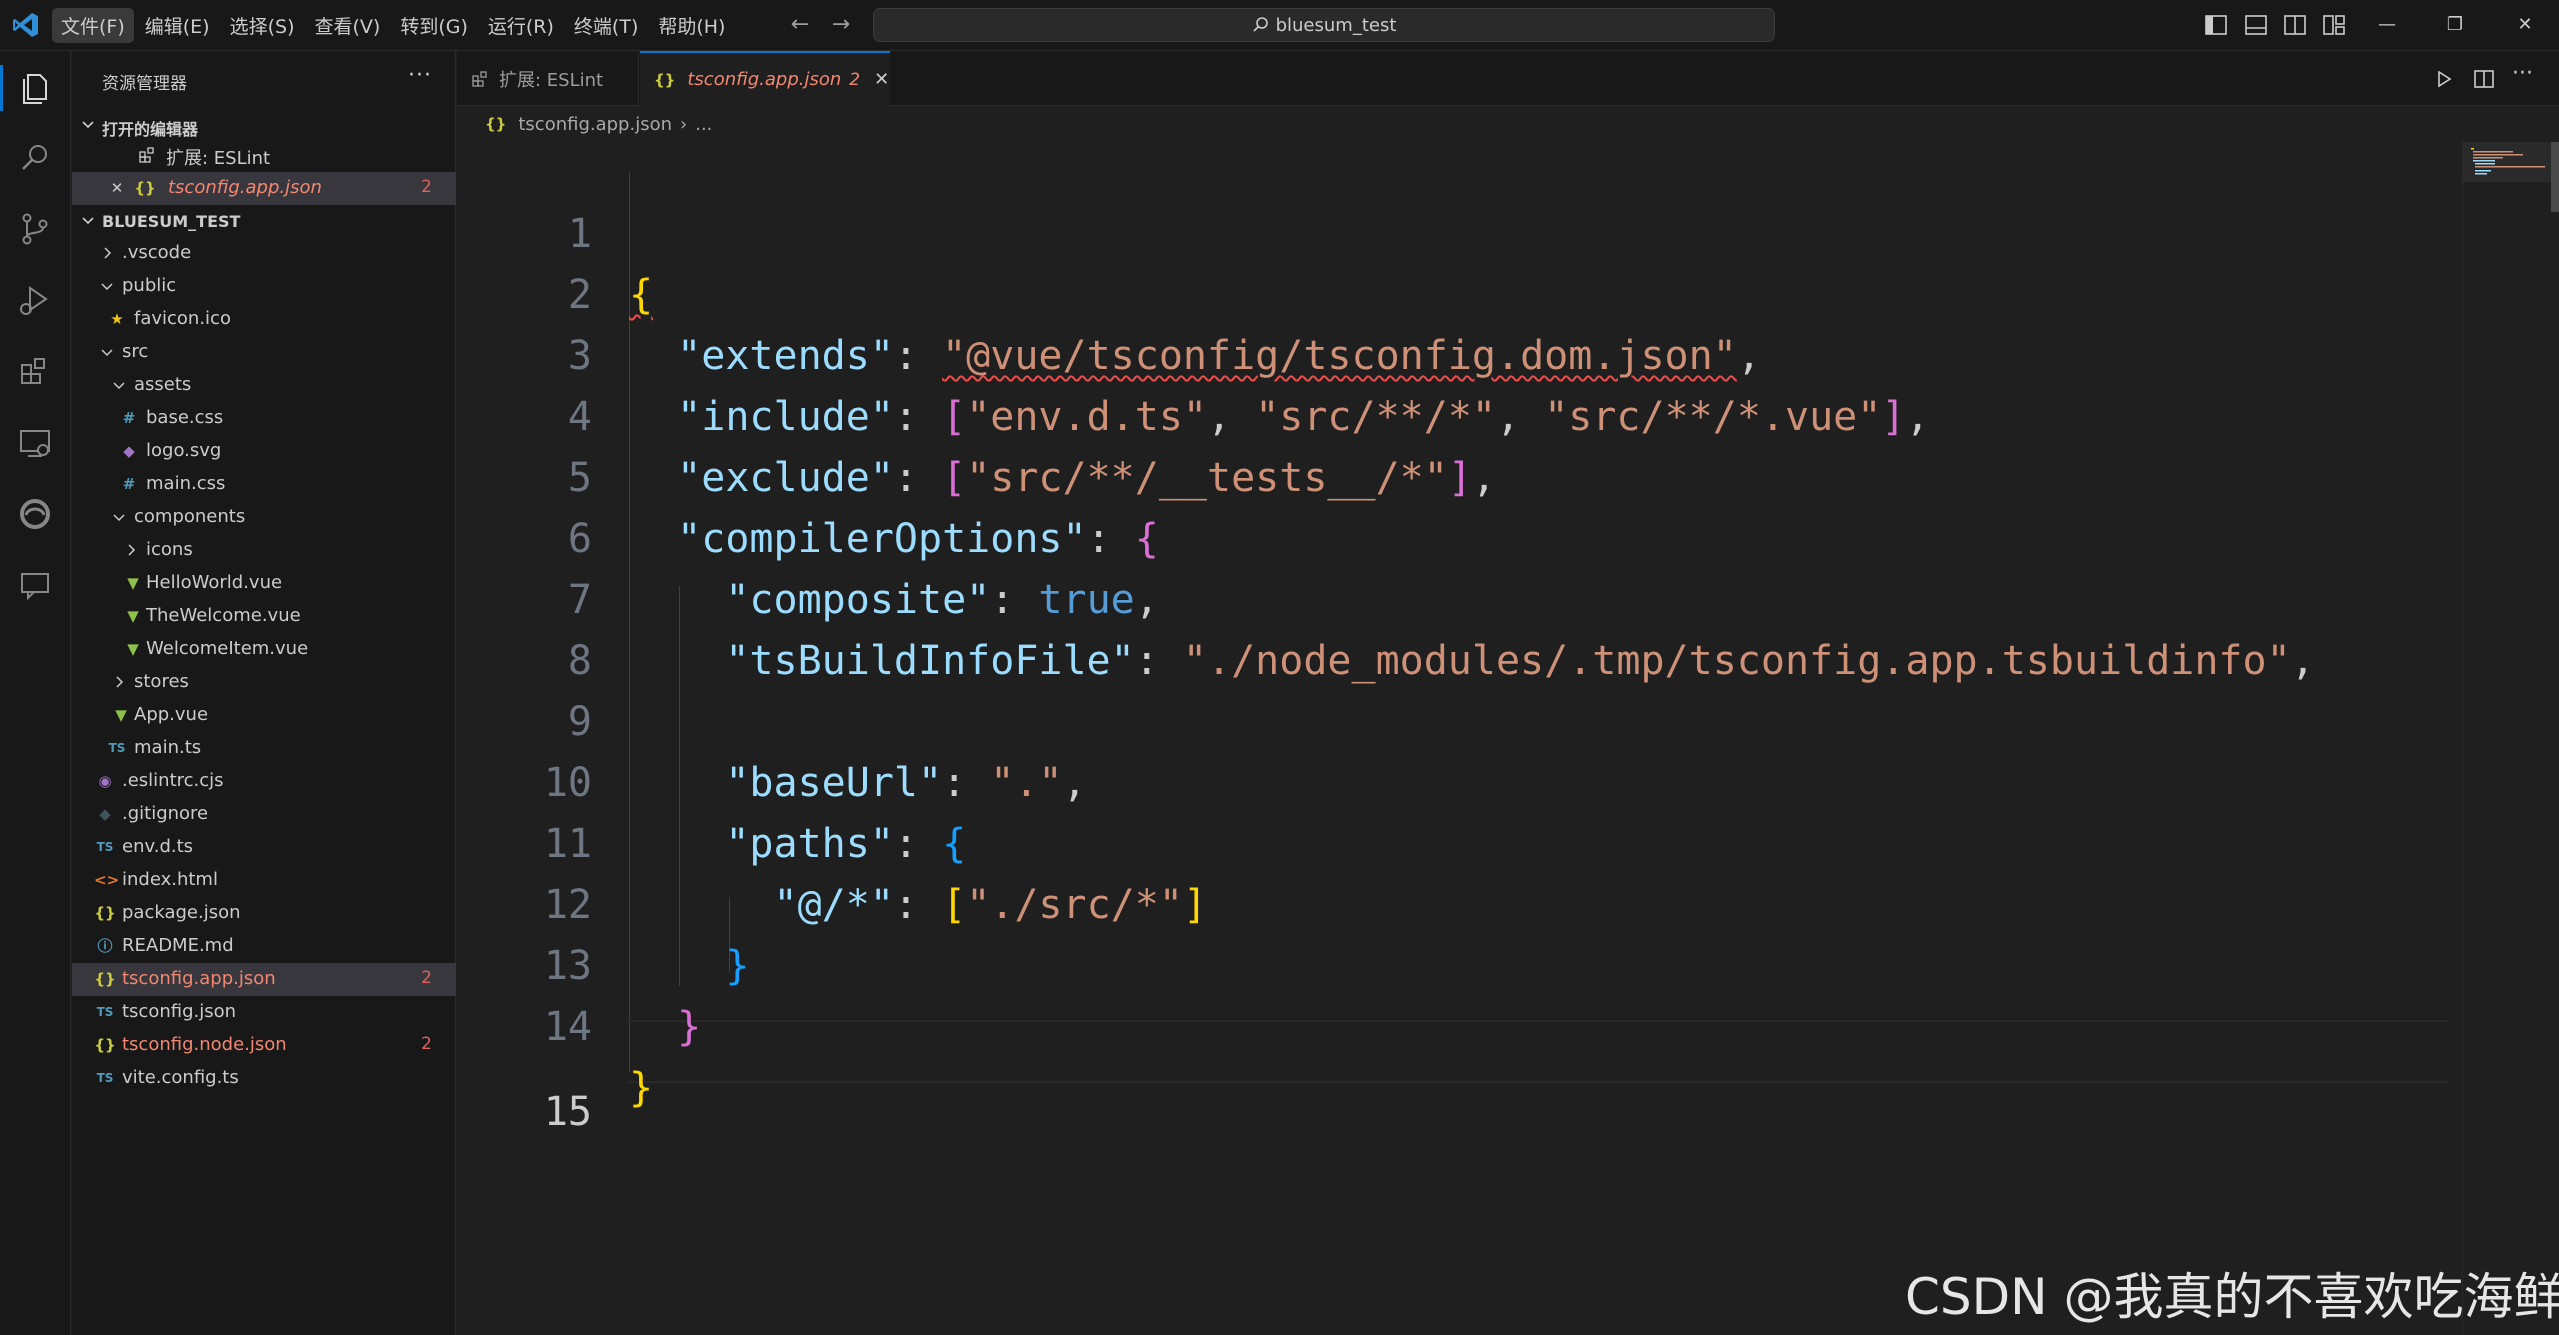 The width and height of the screenshot is (2559, 1335). Describe the element at coordinates (881, 79) in the screenshot. I see `close-tab-icon: ✕` at that location.